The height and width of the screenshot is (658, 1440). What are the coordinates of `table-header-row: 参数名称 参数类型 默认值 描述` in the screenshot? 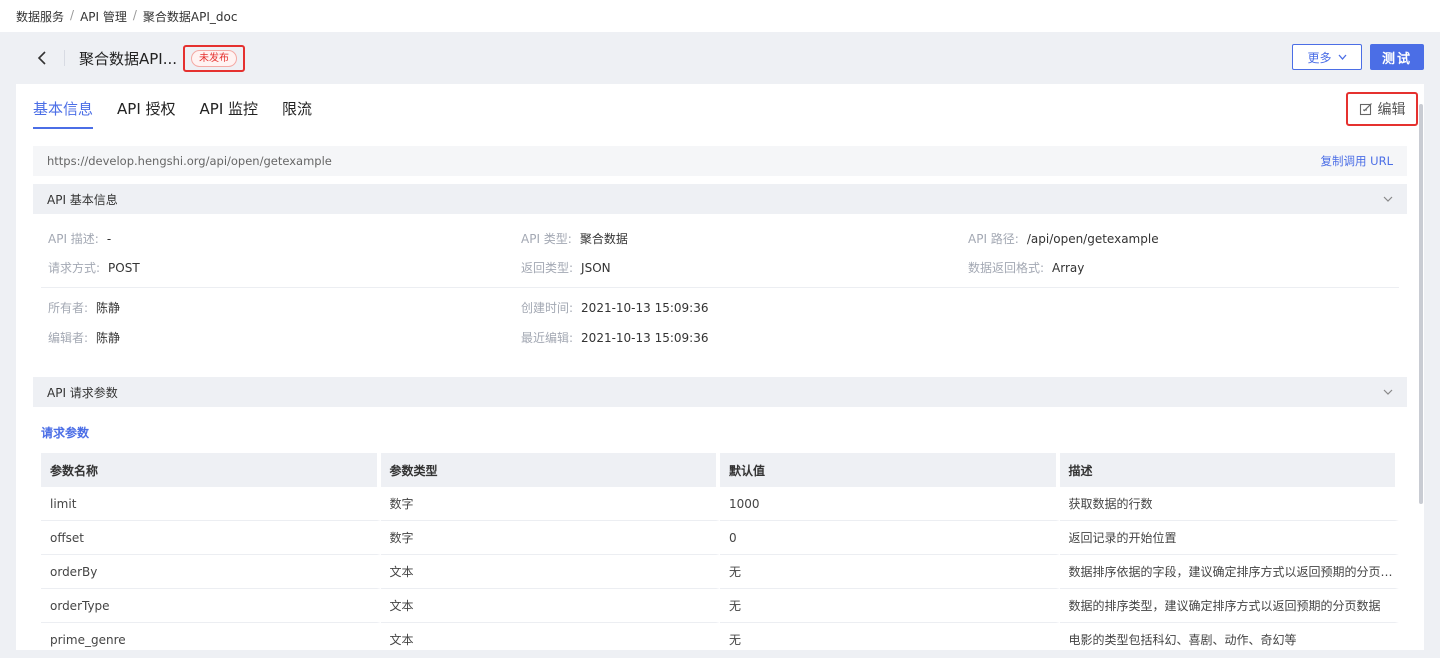 It's located at (720, 470).